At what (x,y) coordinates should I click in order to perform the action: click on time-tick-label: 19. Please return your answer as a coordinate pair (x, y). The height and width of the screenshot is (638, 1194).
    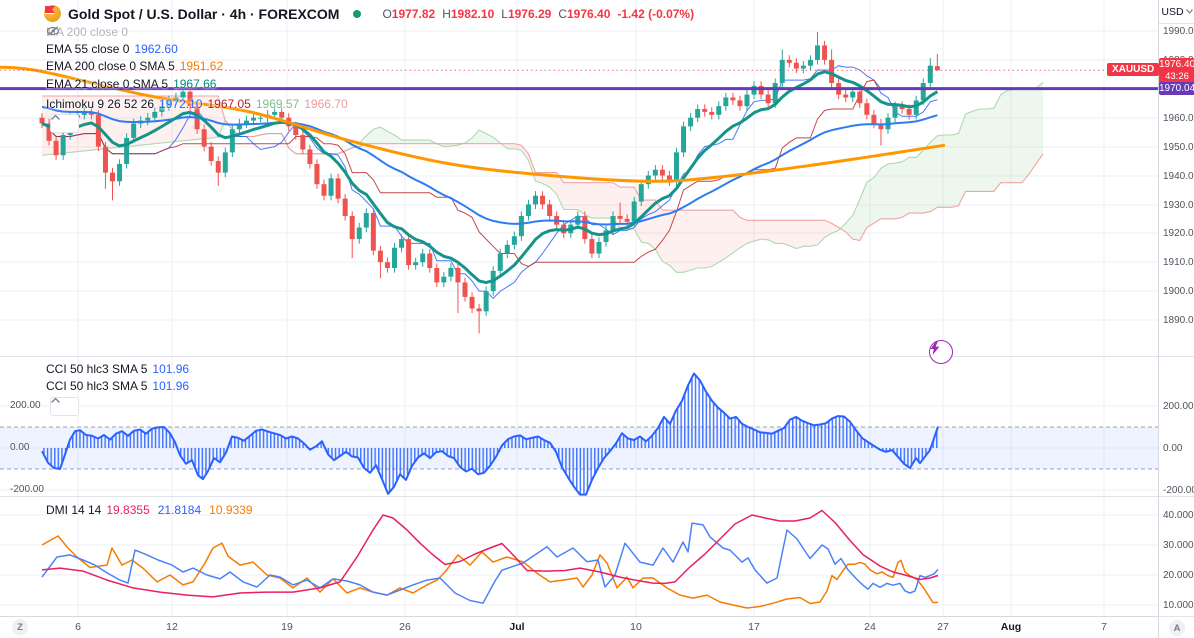
    Looking at the image, I should click on (287, 627).